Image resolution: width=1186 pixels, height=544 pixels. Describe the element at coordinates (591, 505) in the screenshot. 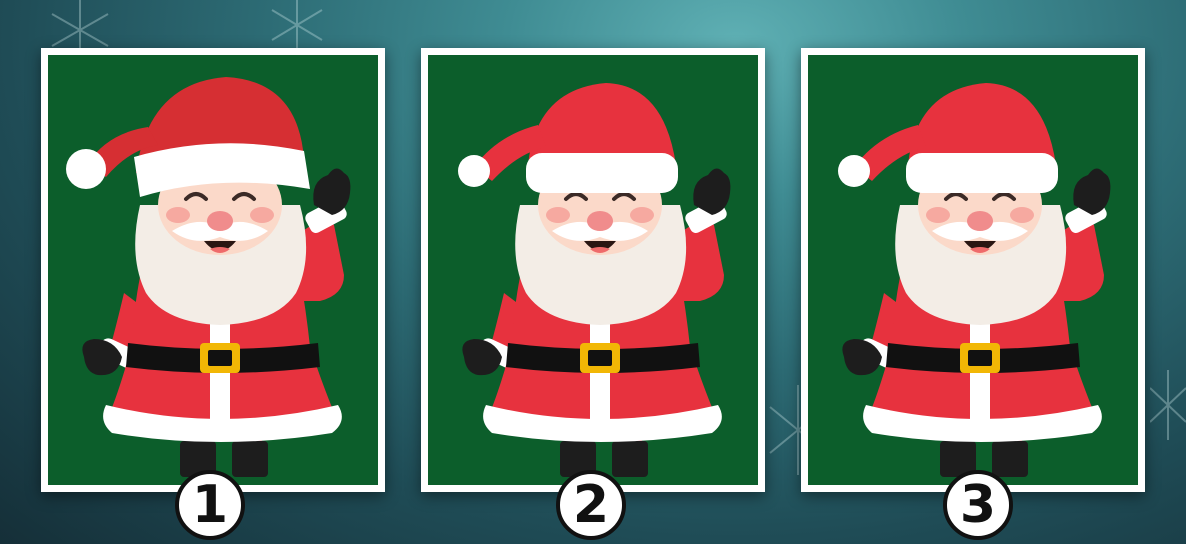

I see `option-number-badge-2: 2` at that location.